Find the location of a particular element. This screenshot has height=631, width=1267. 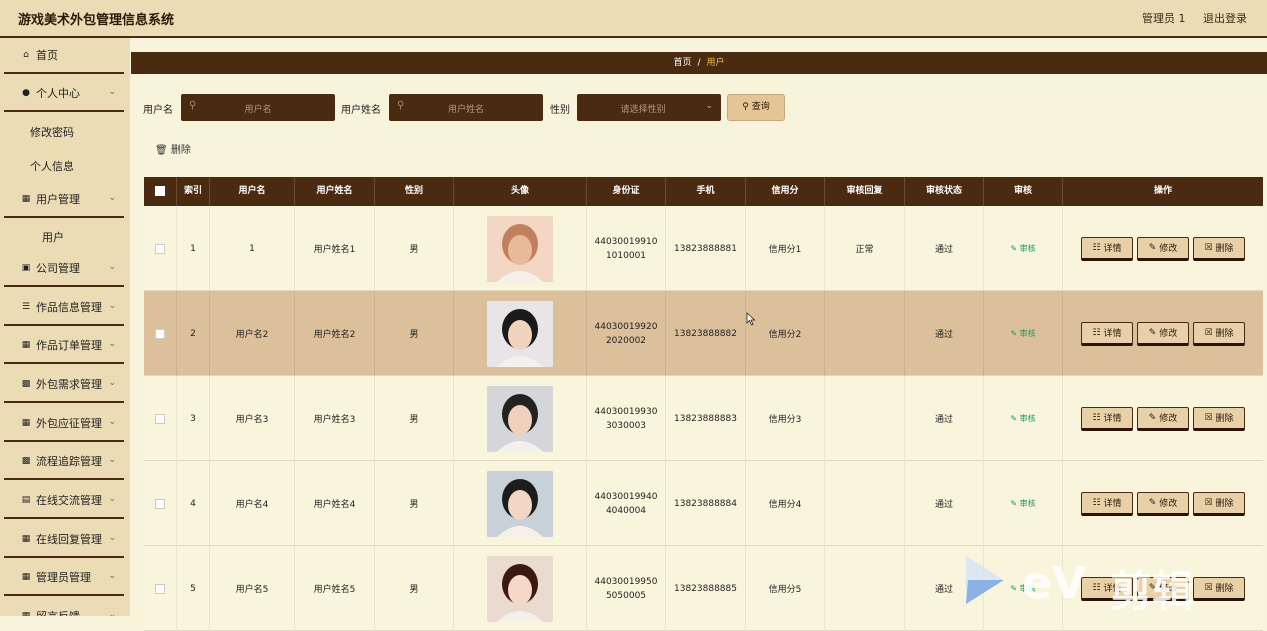

idcard-line-2: 5050005 is located at coordinates (626, 595).